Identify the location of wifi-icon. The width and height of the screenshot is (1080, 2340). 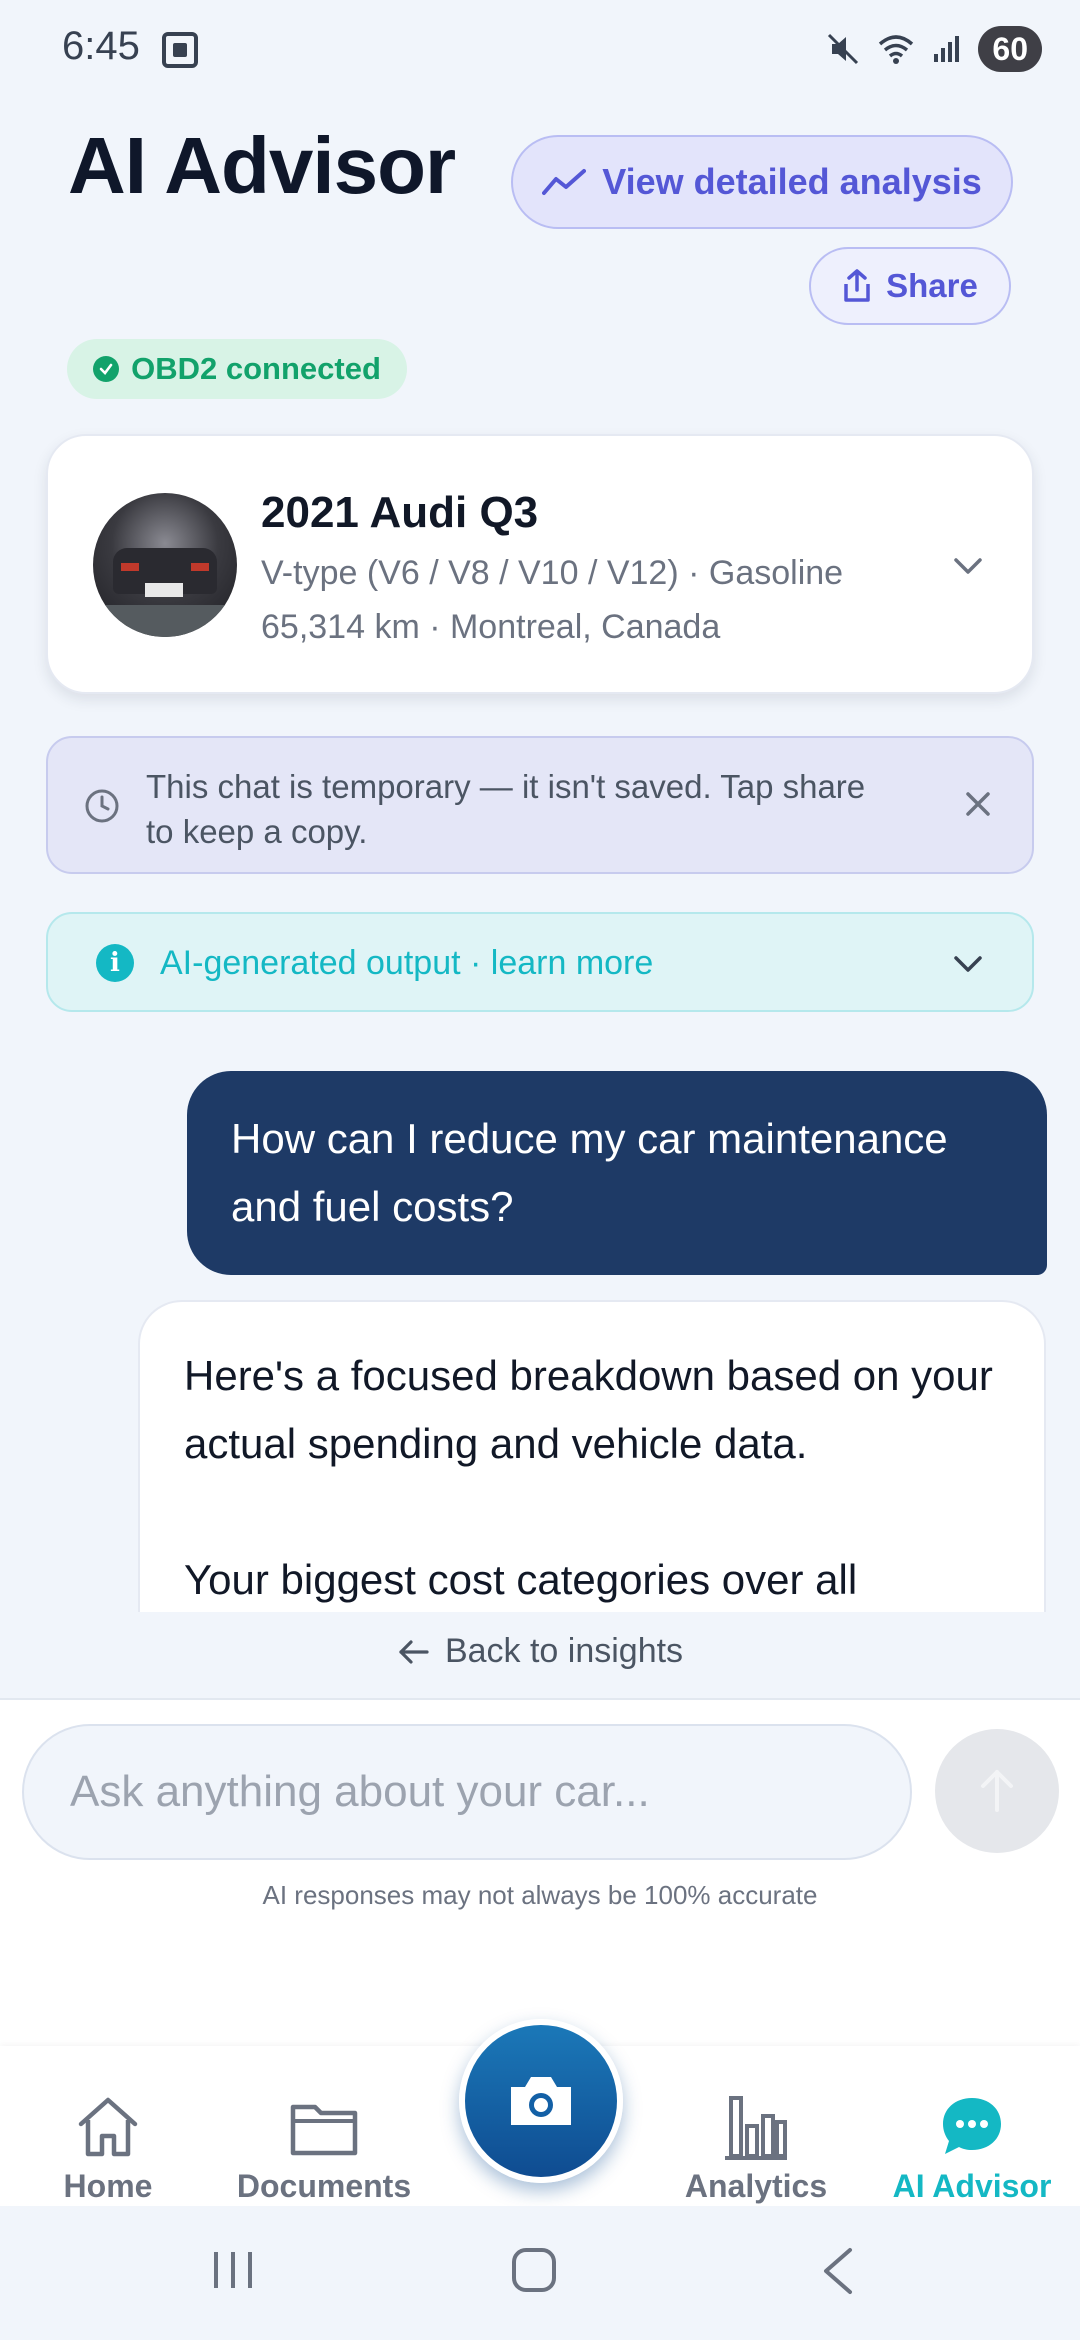
(896, 49).